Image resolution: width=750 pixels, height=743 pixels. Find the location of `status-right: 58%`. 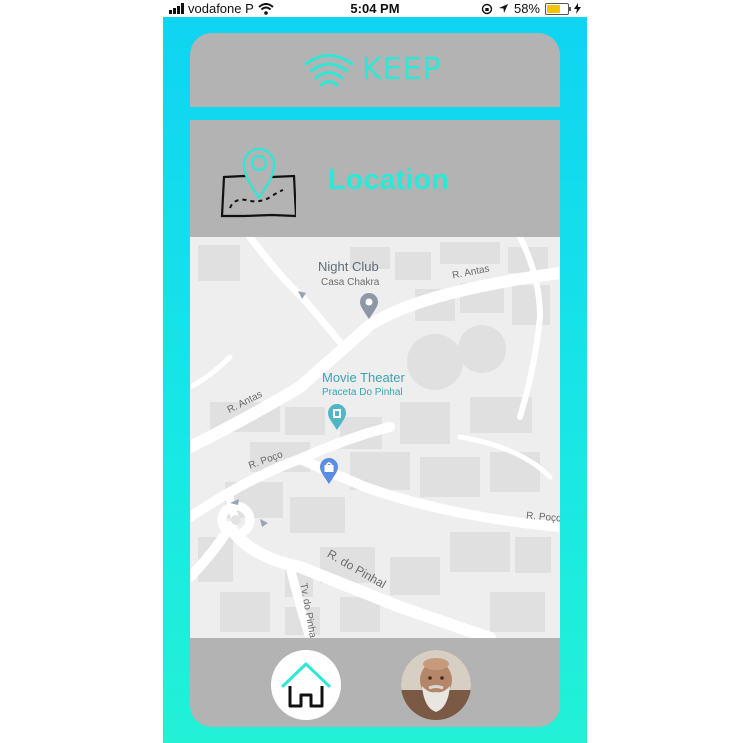

status-right: 58% is located at coordinates (531, 8).